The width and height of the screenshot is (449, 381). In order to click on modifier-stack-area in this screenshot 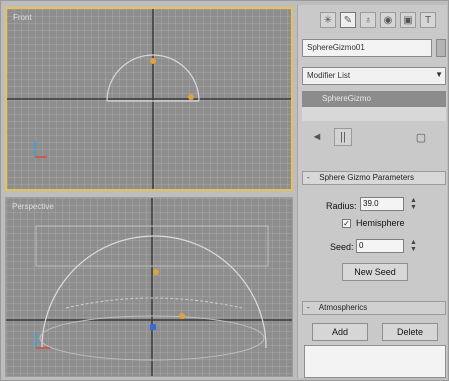, I will do `click(374, 114)`.